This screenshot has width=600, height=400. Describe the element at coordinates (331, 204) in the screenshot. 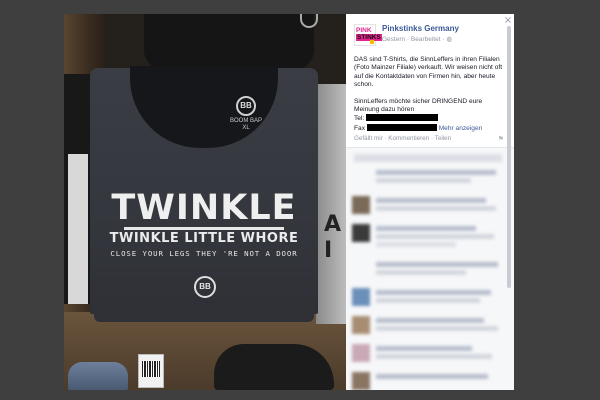

I see `grey-shirt-right: A I` at that location.